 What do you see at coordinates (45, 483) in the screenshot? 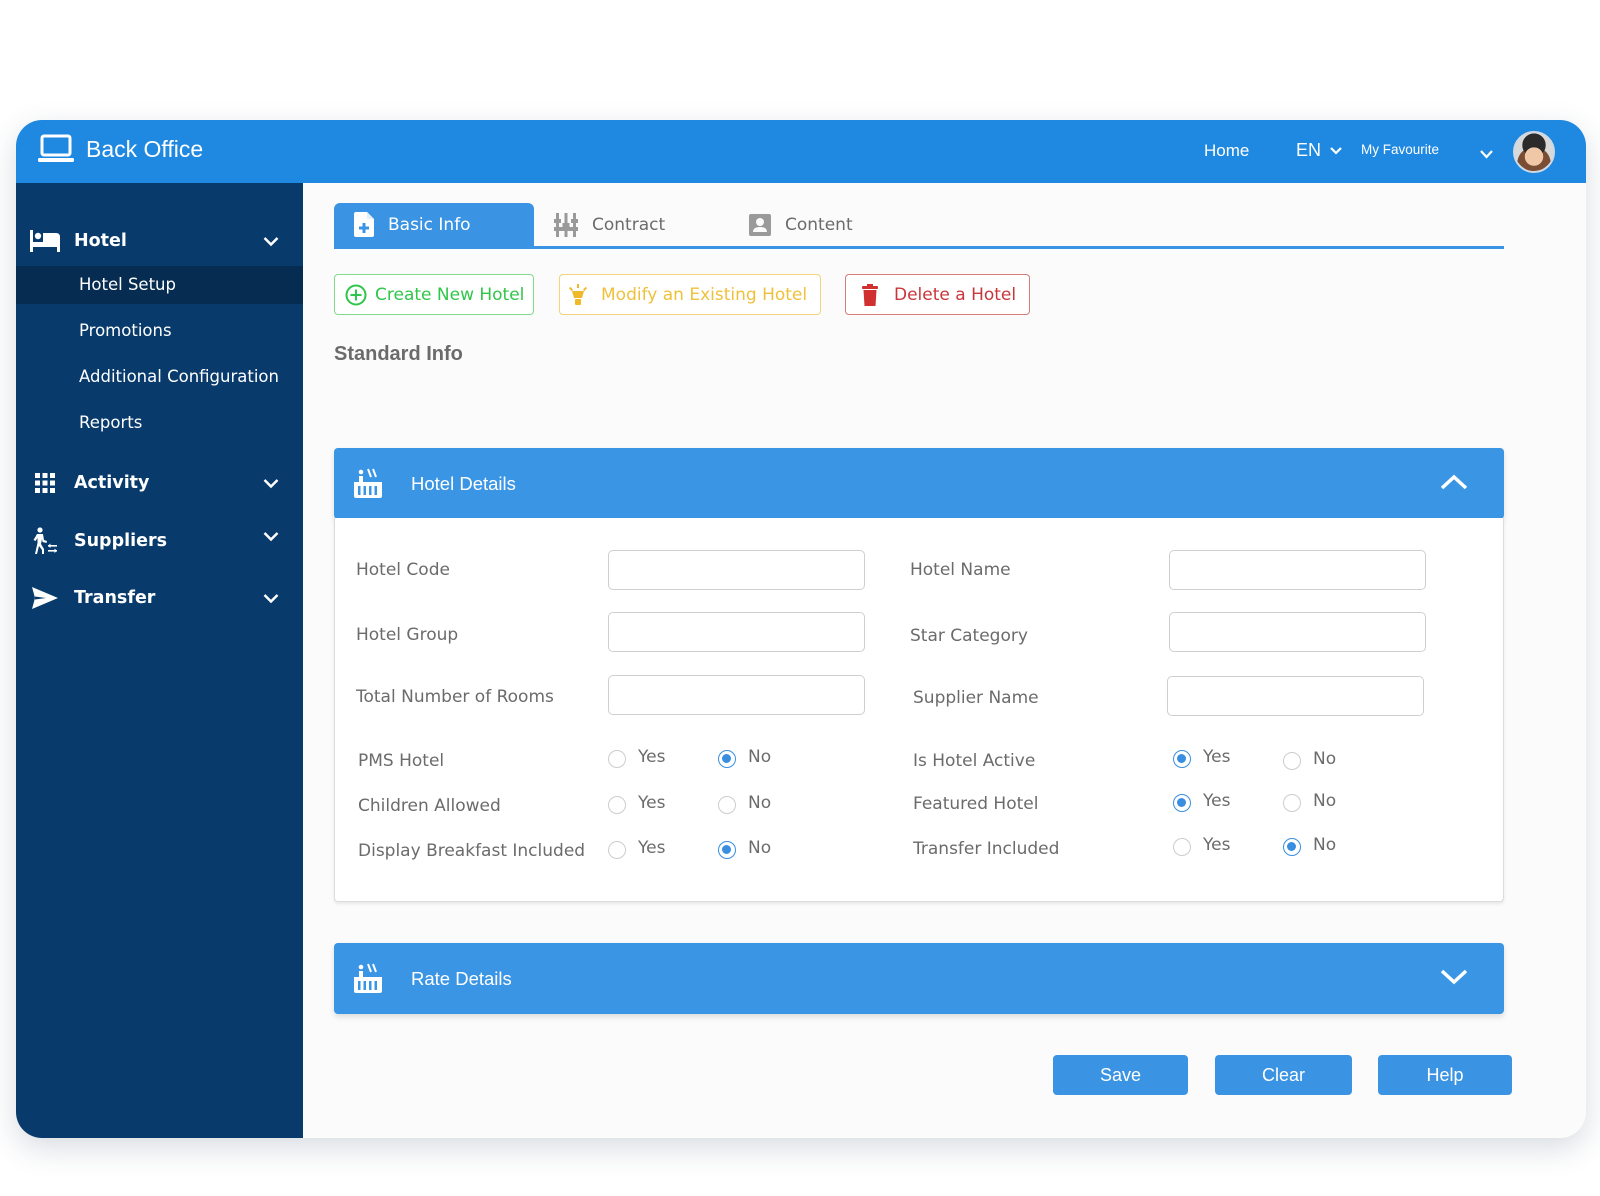
I see `grid-icon` at bounding box center [45, 483].